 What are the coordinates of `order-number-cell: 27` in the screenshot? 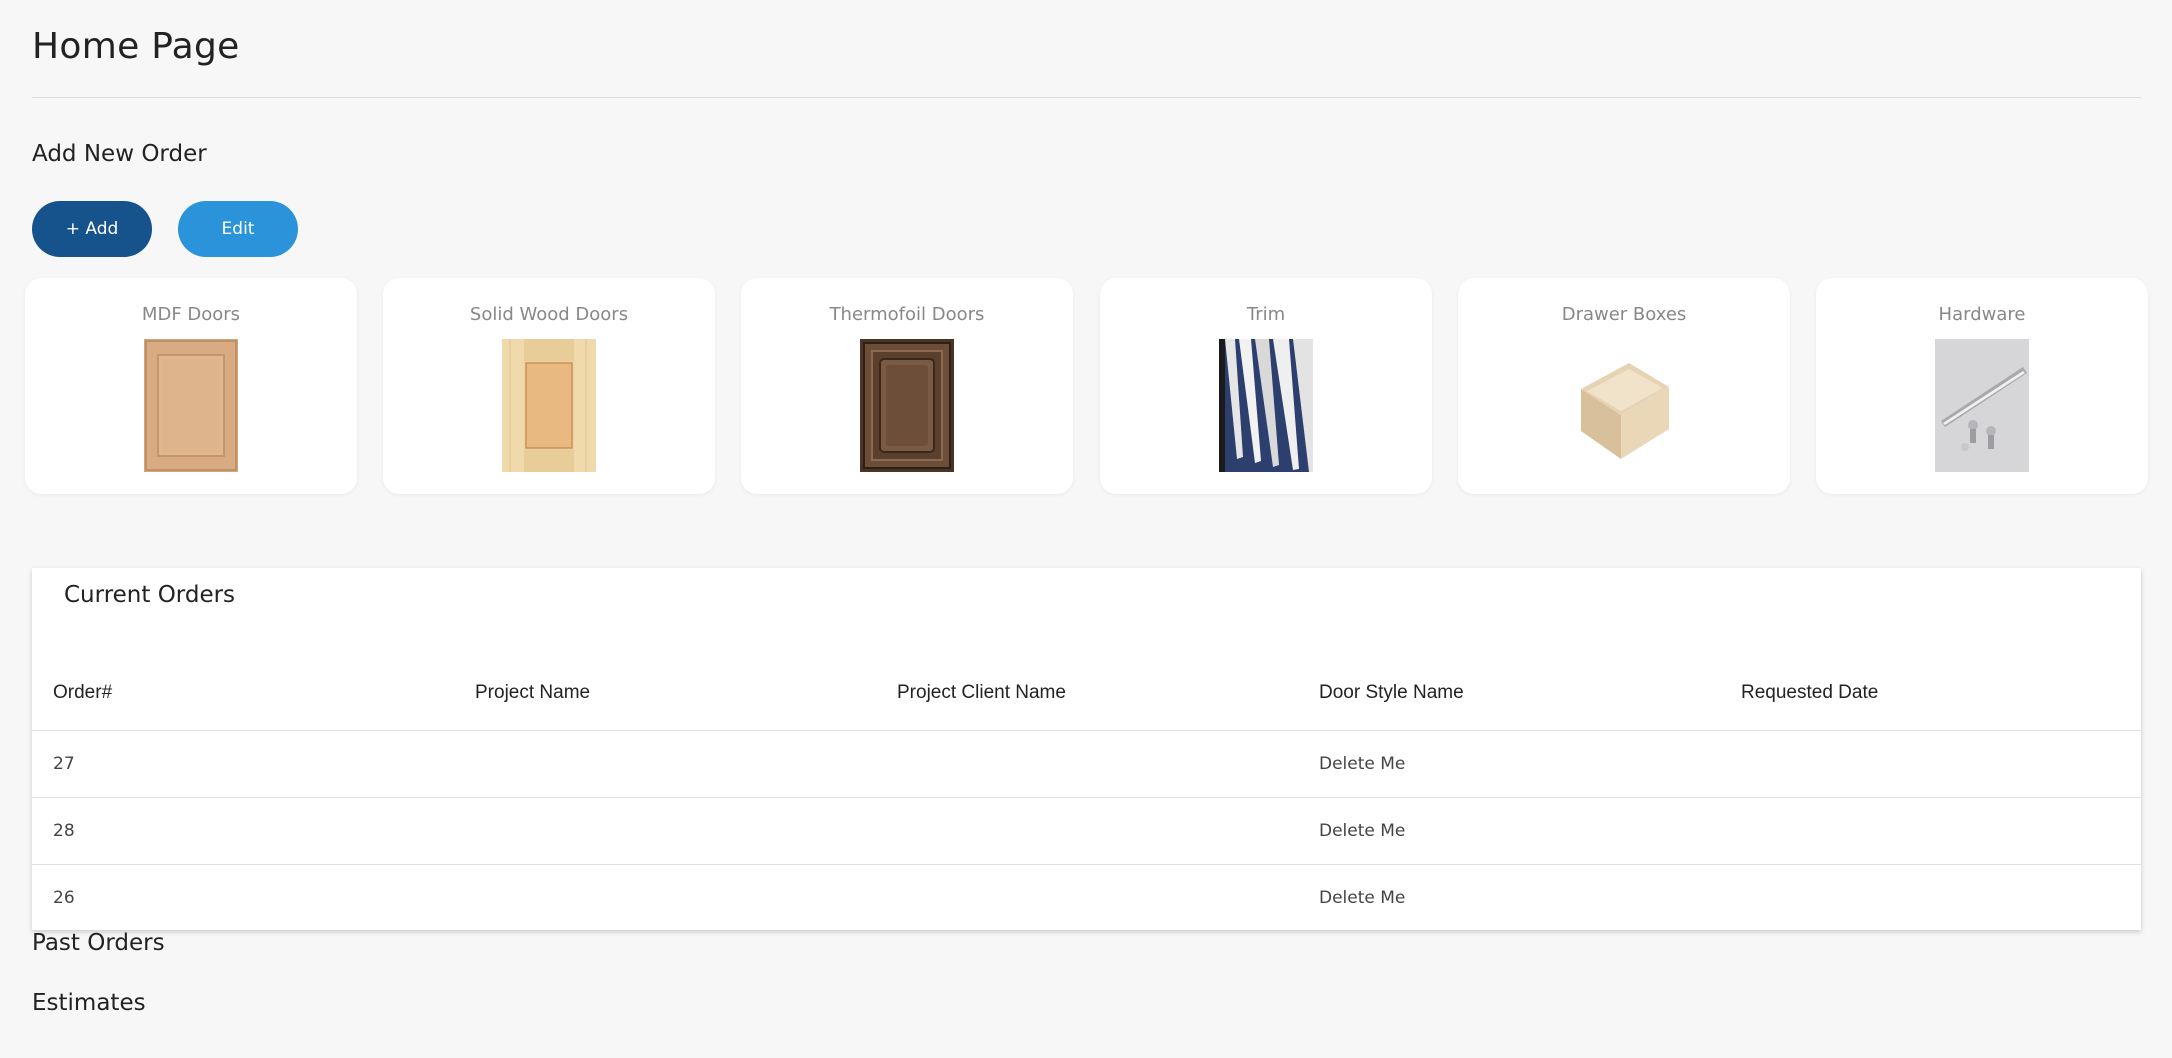 It's located at (243, 764).